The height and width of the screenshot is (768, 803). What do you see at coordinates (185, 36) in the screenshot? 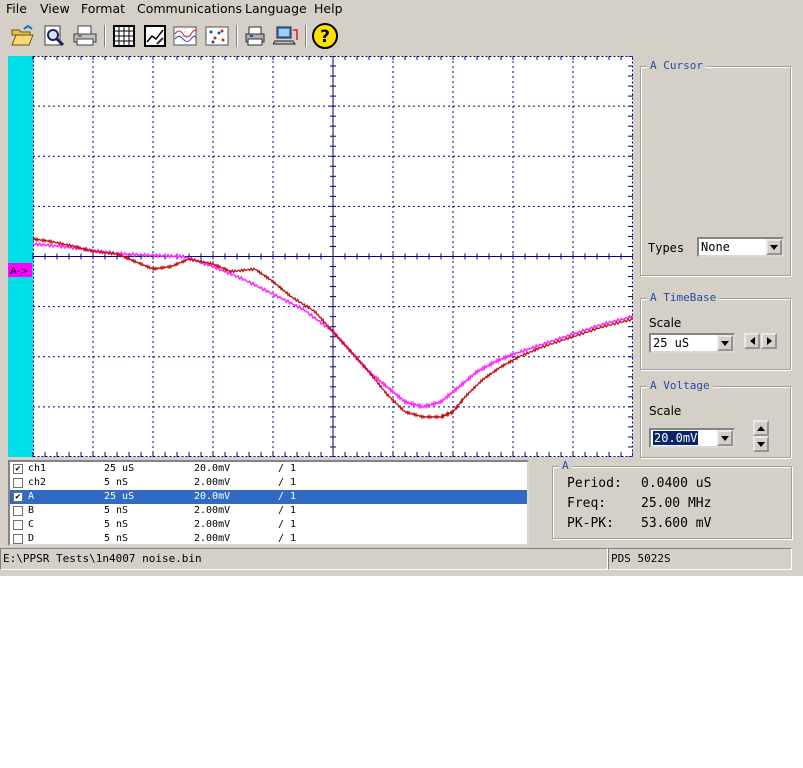
I see `waveform-icon` at bounding box center [185, 36].